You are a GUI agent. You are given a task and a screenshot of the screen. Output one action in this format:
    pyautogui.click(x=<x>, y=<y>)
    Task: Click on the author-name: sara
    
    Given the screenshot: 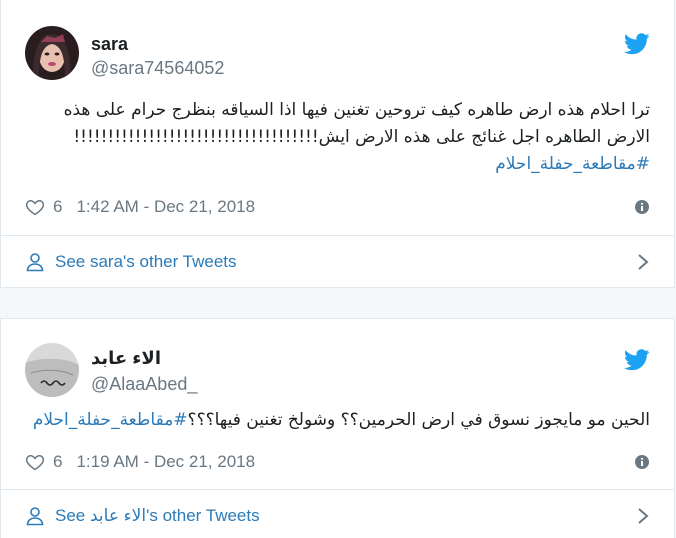 What is the action you would take?
    pyautogui.click(x=109, y=44)
    